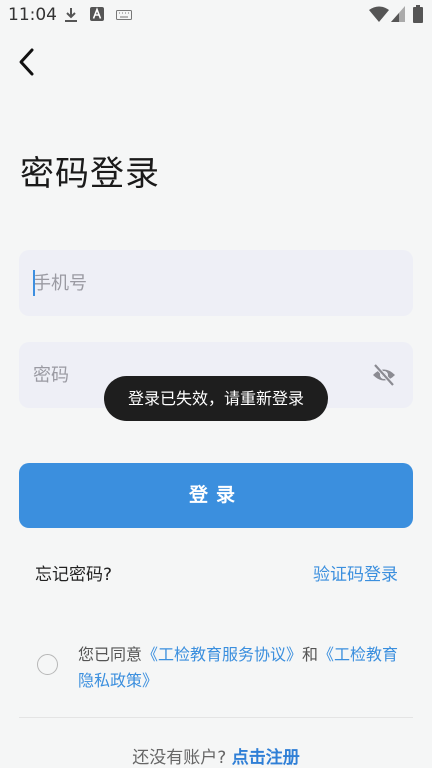 The image size is (432, 768). I want to click on agreement-text: 您已同意《工检教育服务协议》和《工检教育隐私政策》, so click(243, 668).